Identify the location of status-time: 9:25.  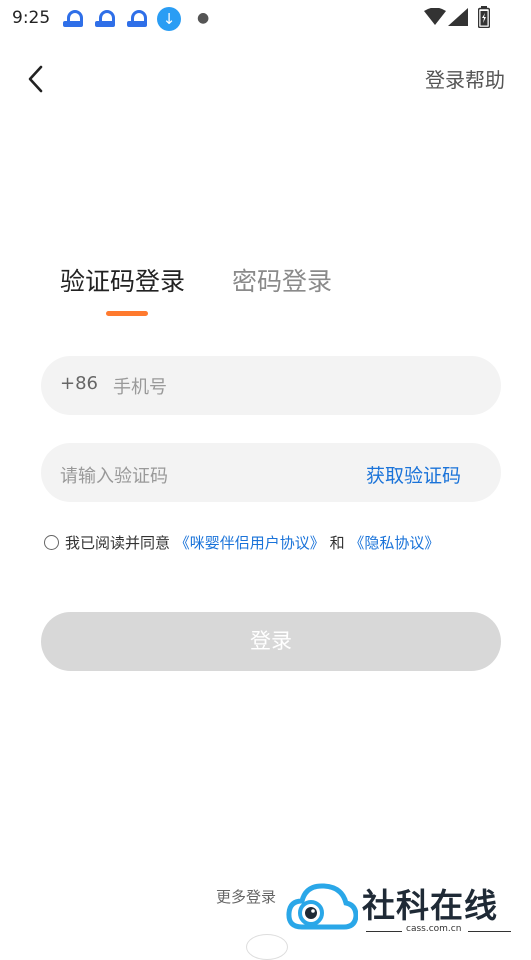
(31, 18).